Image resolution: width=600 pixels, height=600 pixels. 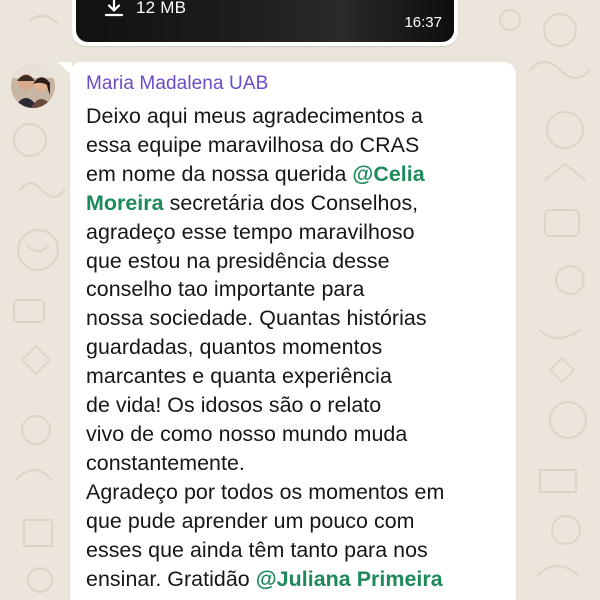 I want to click on video-thumbnail: 12 MB 16:37, so click(x=265, y=21).